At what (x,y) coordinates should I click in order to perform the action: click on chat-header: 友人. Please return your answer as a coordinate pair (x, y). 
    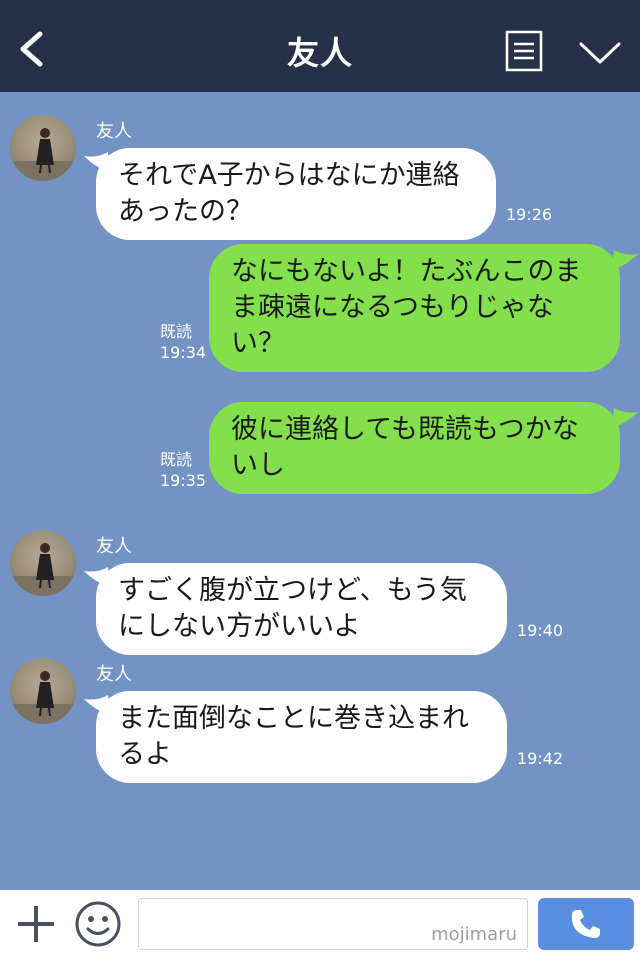
    Looking at the image, I should click on (320, 46).